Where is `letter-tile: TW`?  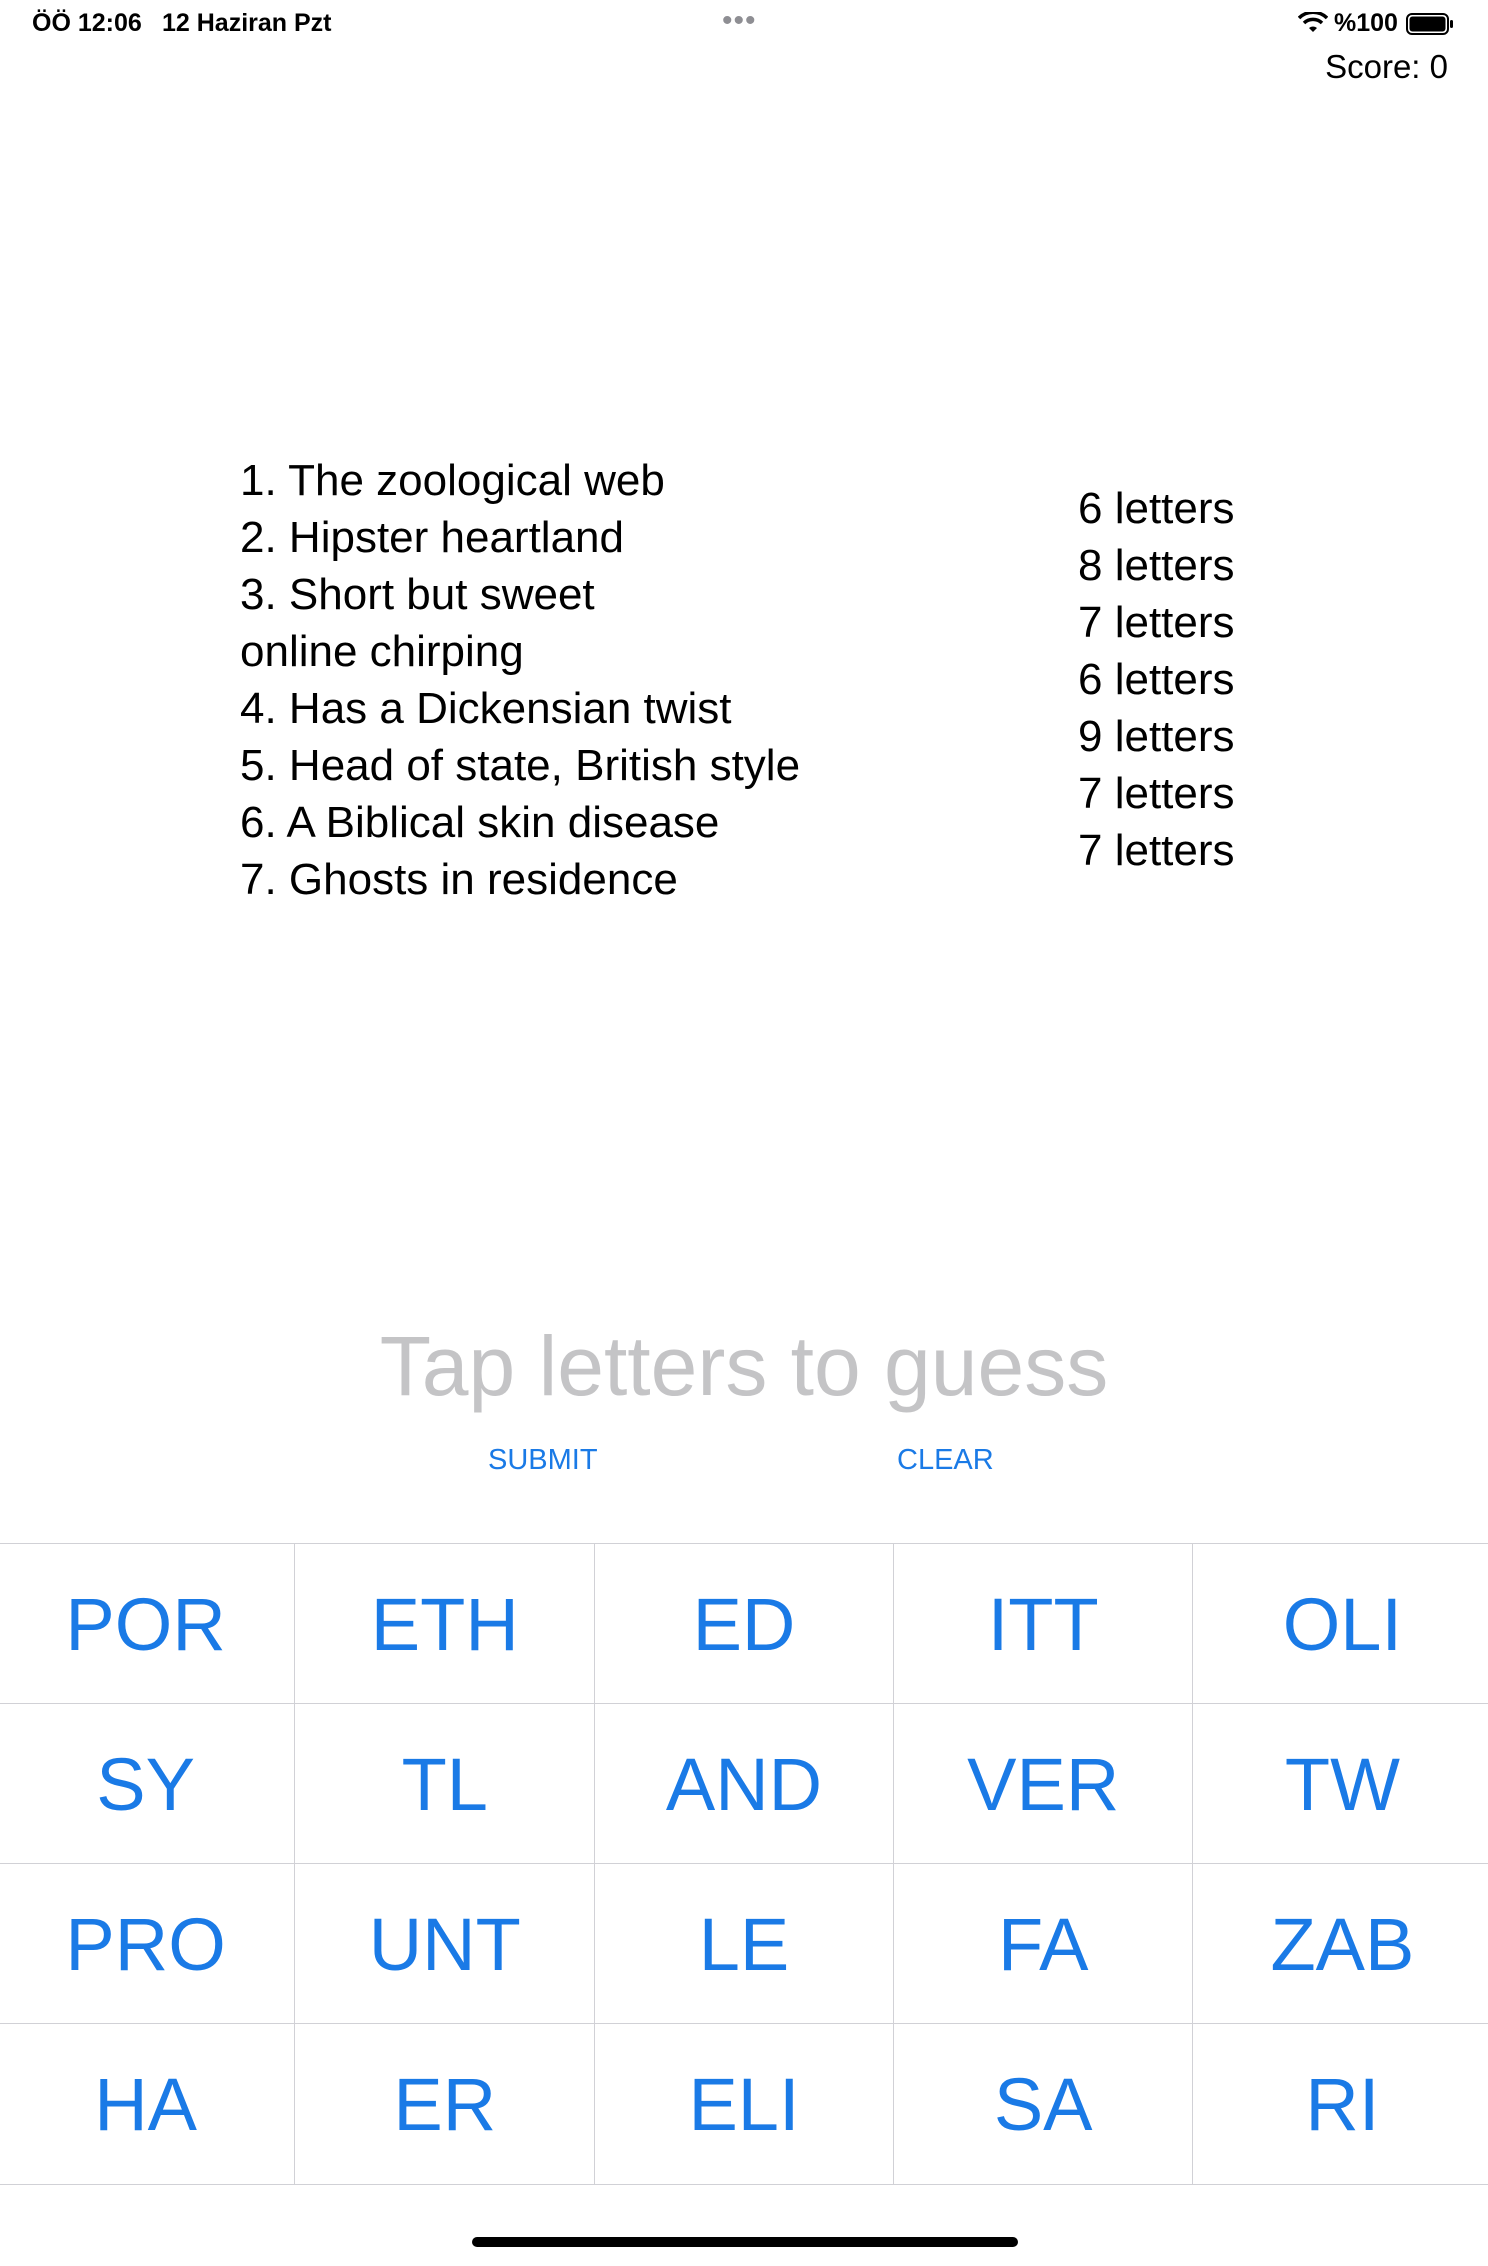
letter-tile: TW is located at coordinates (1340, 1784).